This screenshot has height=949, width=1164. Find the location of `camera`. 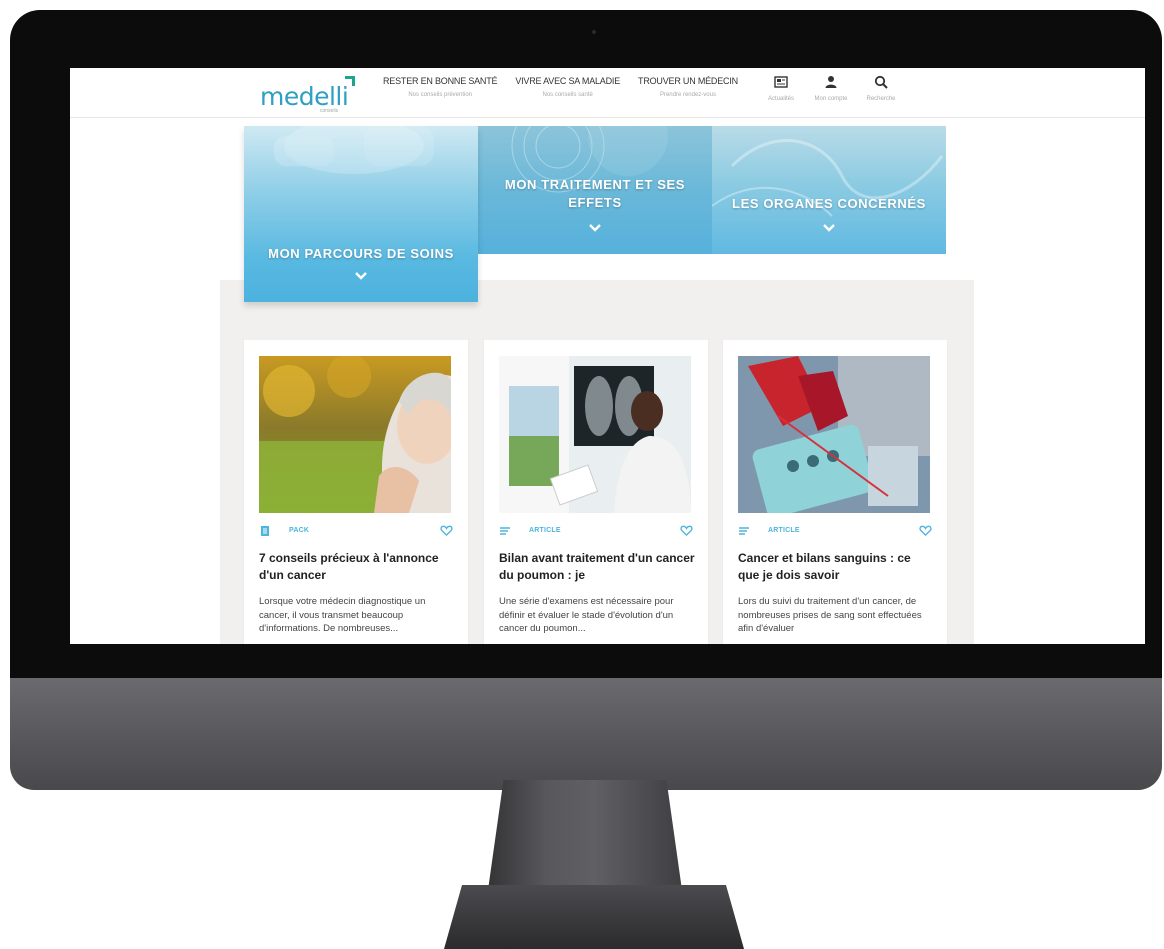

camera is located at coordinates (594, 32).